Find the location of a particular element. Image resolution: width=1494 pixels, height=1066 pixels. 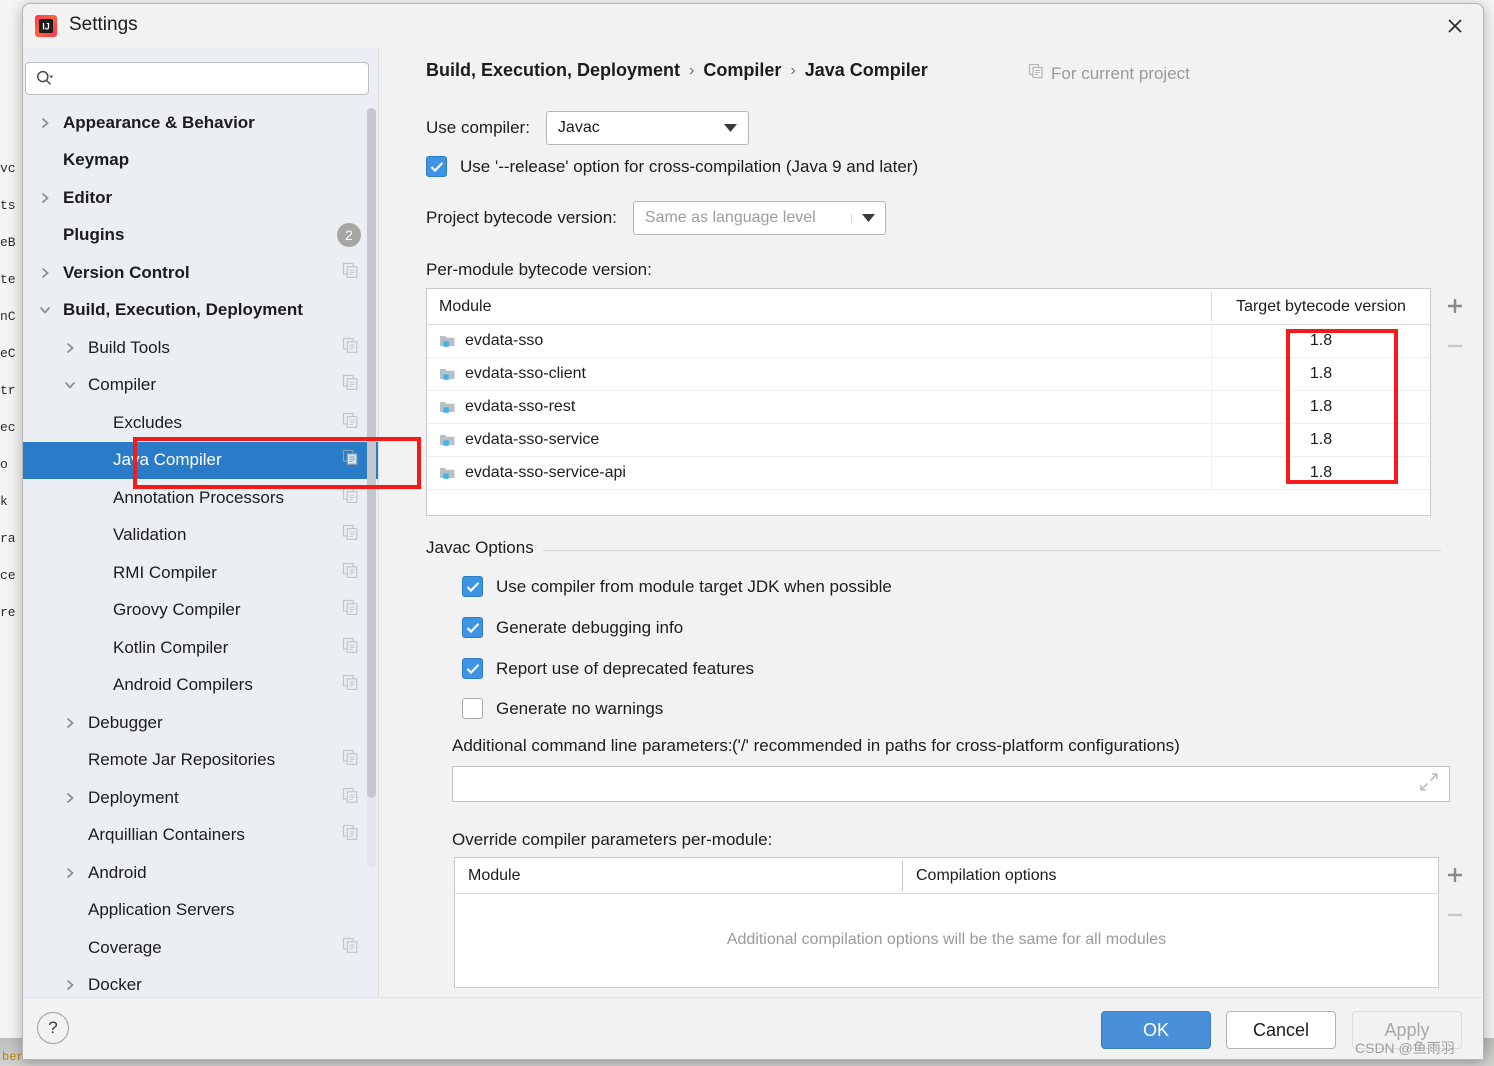

sidebar-item-deployment: Deployment is located at coordinates (200, 798).